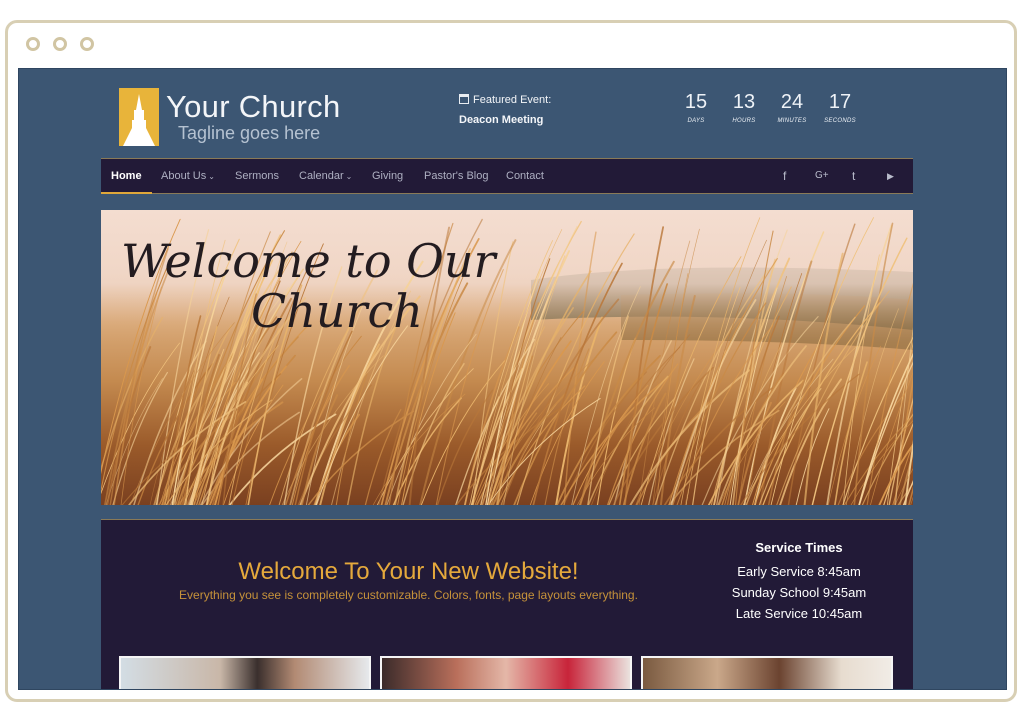 Image resolution: width=1024 pixels, height=726 pixels. What do you see at coordinates (512, 100) in the screenshot?
I see `featured-event-label-text: Featured Event:` at bounding box center [512, 100].